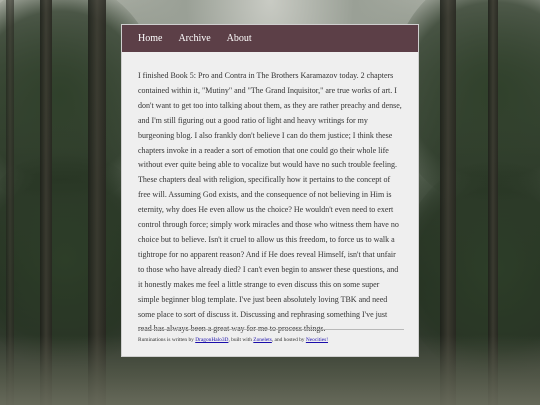 This screenshot has height=405, width=540. I want to click on nav-link-about: About, so click(239, 38).